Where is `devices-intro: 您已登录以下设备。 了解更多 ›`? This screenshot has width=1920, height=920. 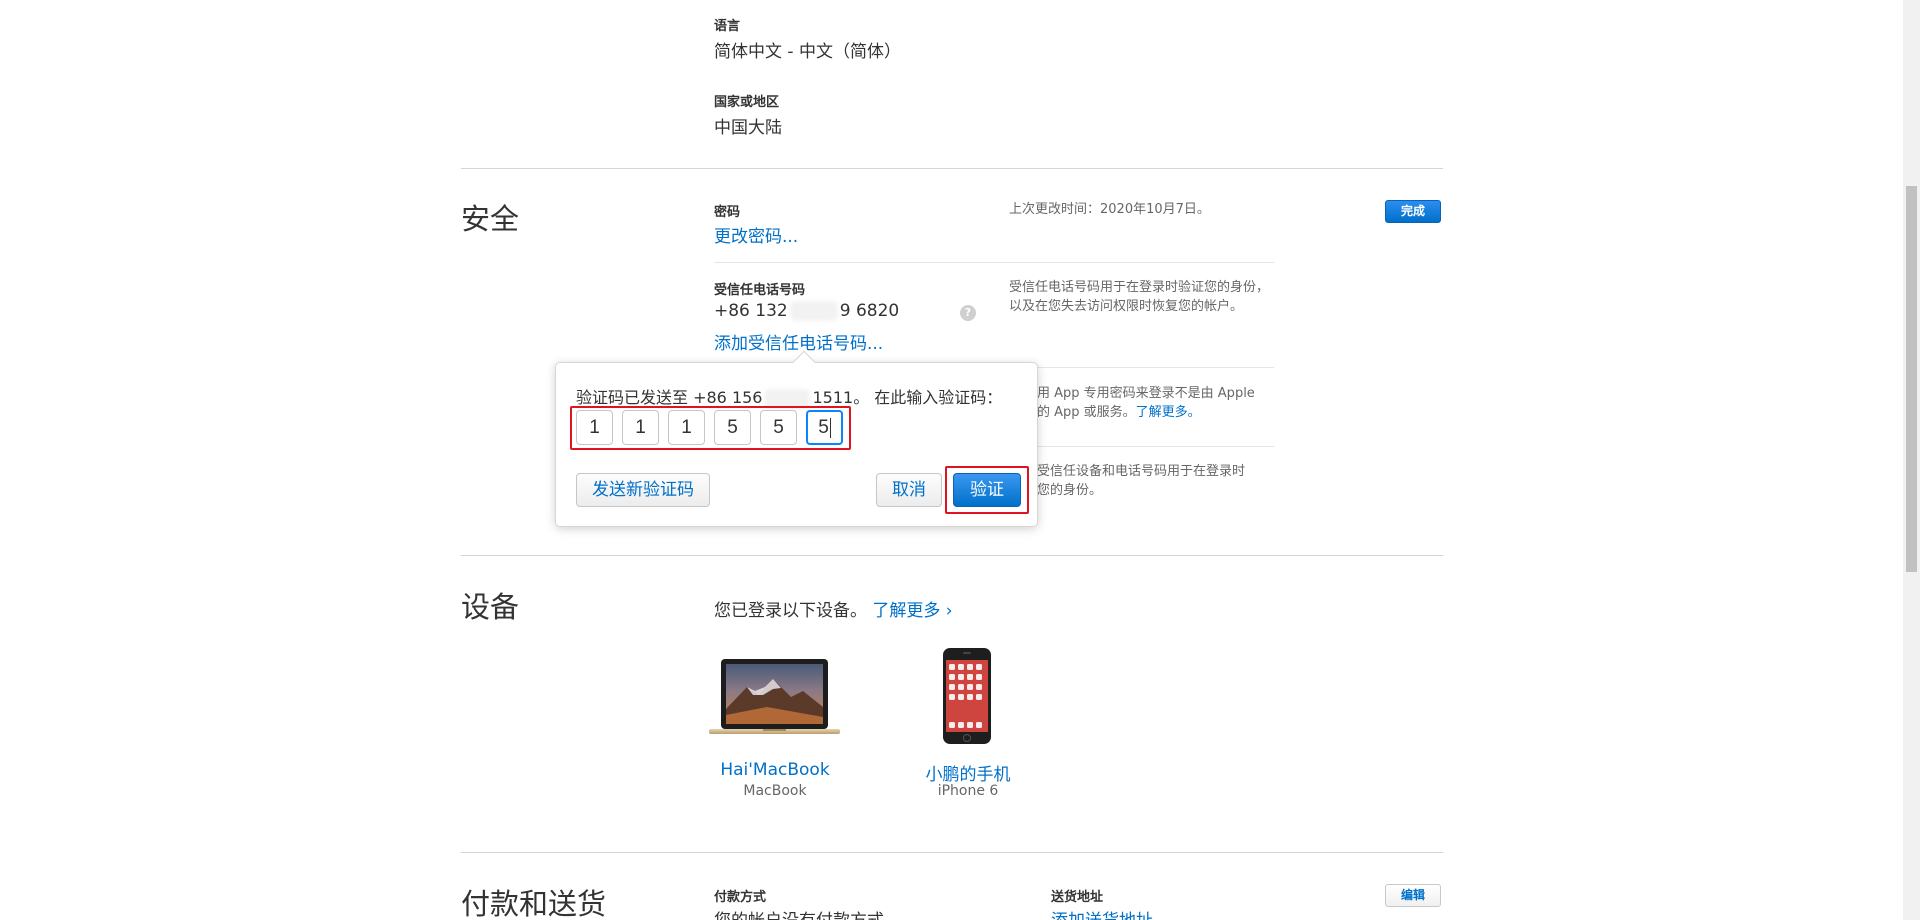
devices-intro: 您已登录以下设备。 了解更多 › is located at coordinates (833, 608).